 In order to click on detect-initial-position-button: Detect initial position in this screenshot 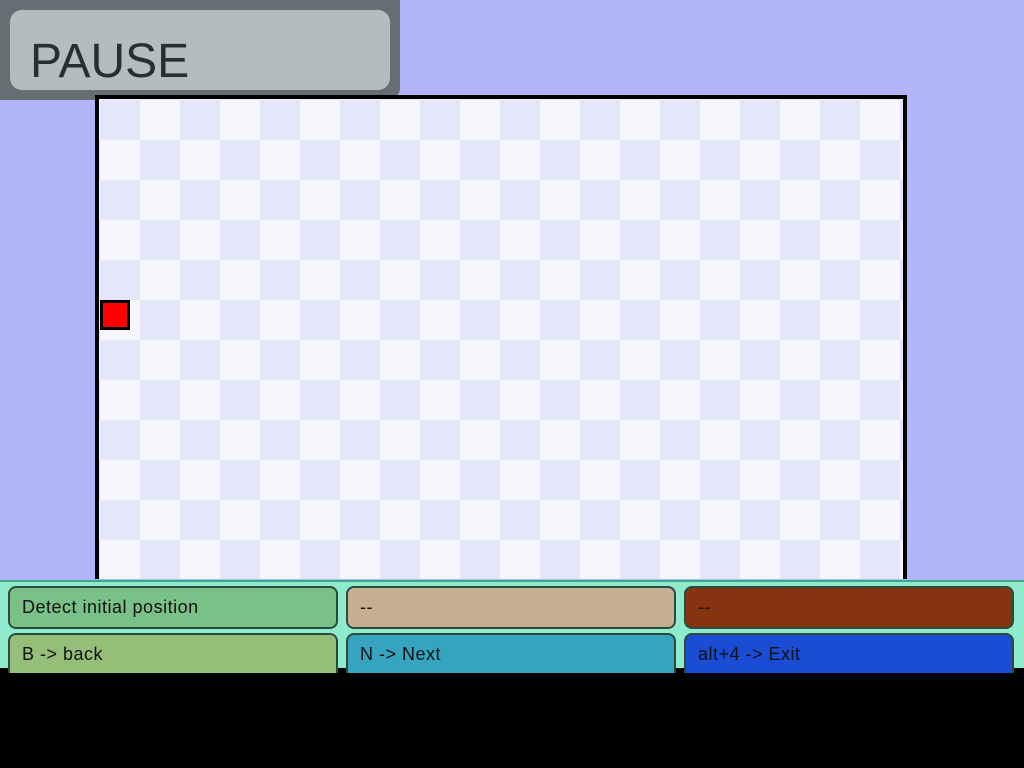, I will do `click(173, 607)`.